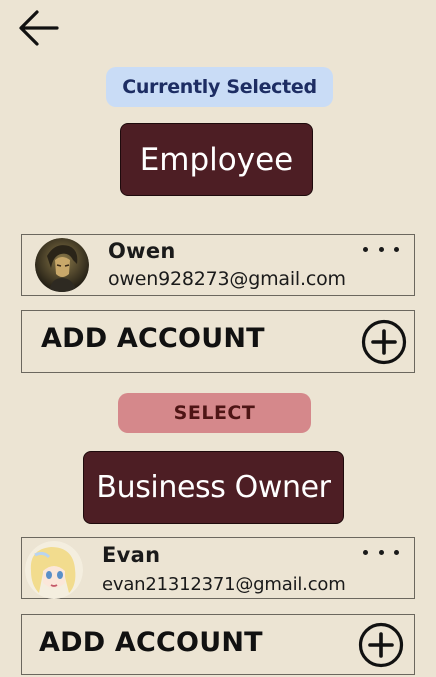  Describe the element at coordinates (224, 584) in the screenshot. I see `account-email: evan21312371@gmail.com` at that location.